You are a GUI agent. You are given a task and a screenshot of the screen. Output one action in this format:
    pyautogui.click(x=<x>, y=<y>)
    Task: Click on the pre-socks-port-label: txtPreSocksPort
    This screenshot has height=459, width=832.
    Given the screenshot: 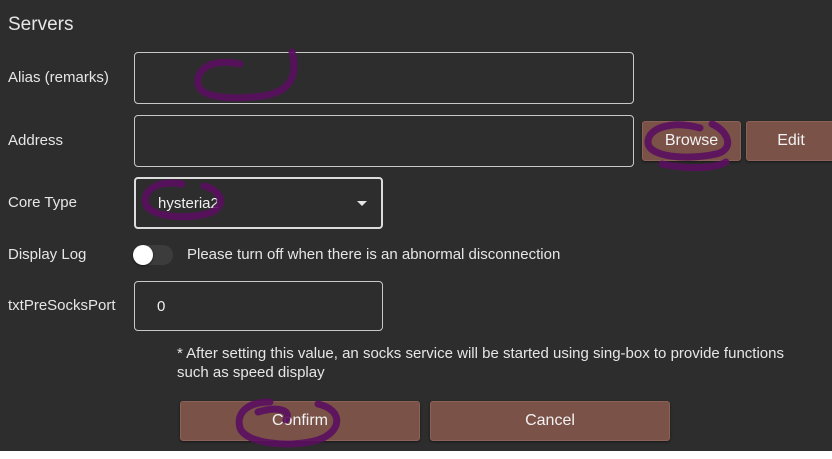 What is the action you would take?
    pyautogui.click(x=62, y=305)
    